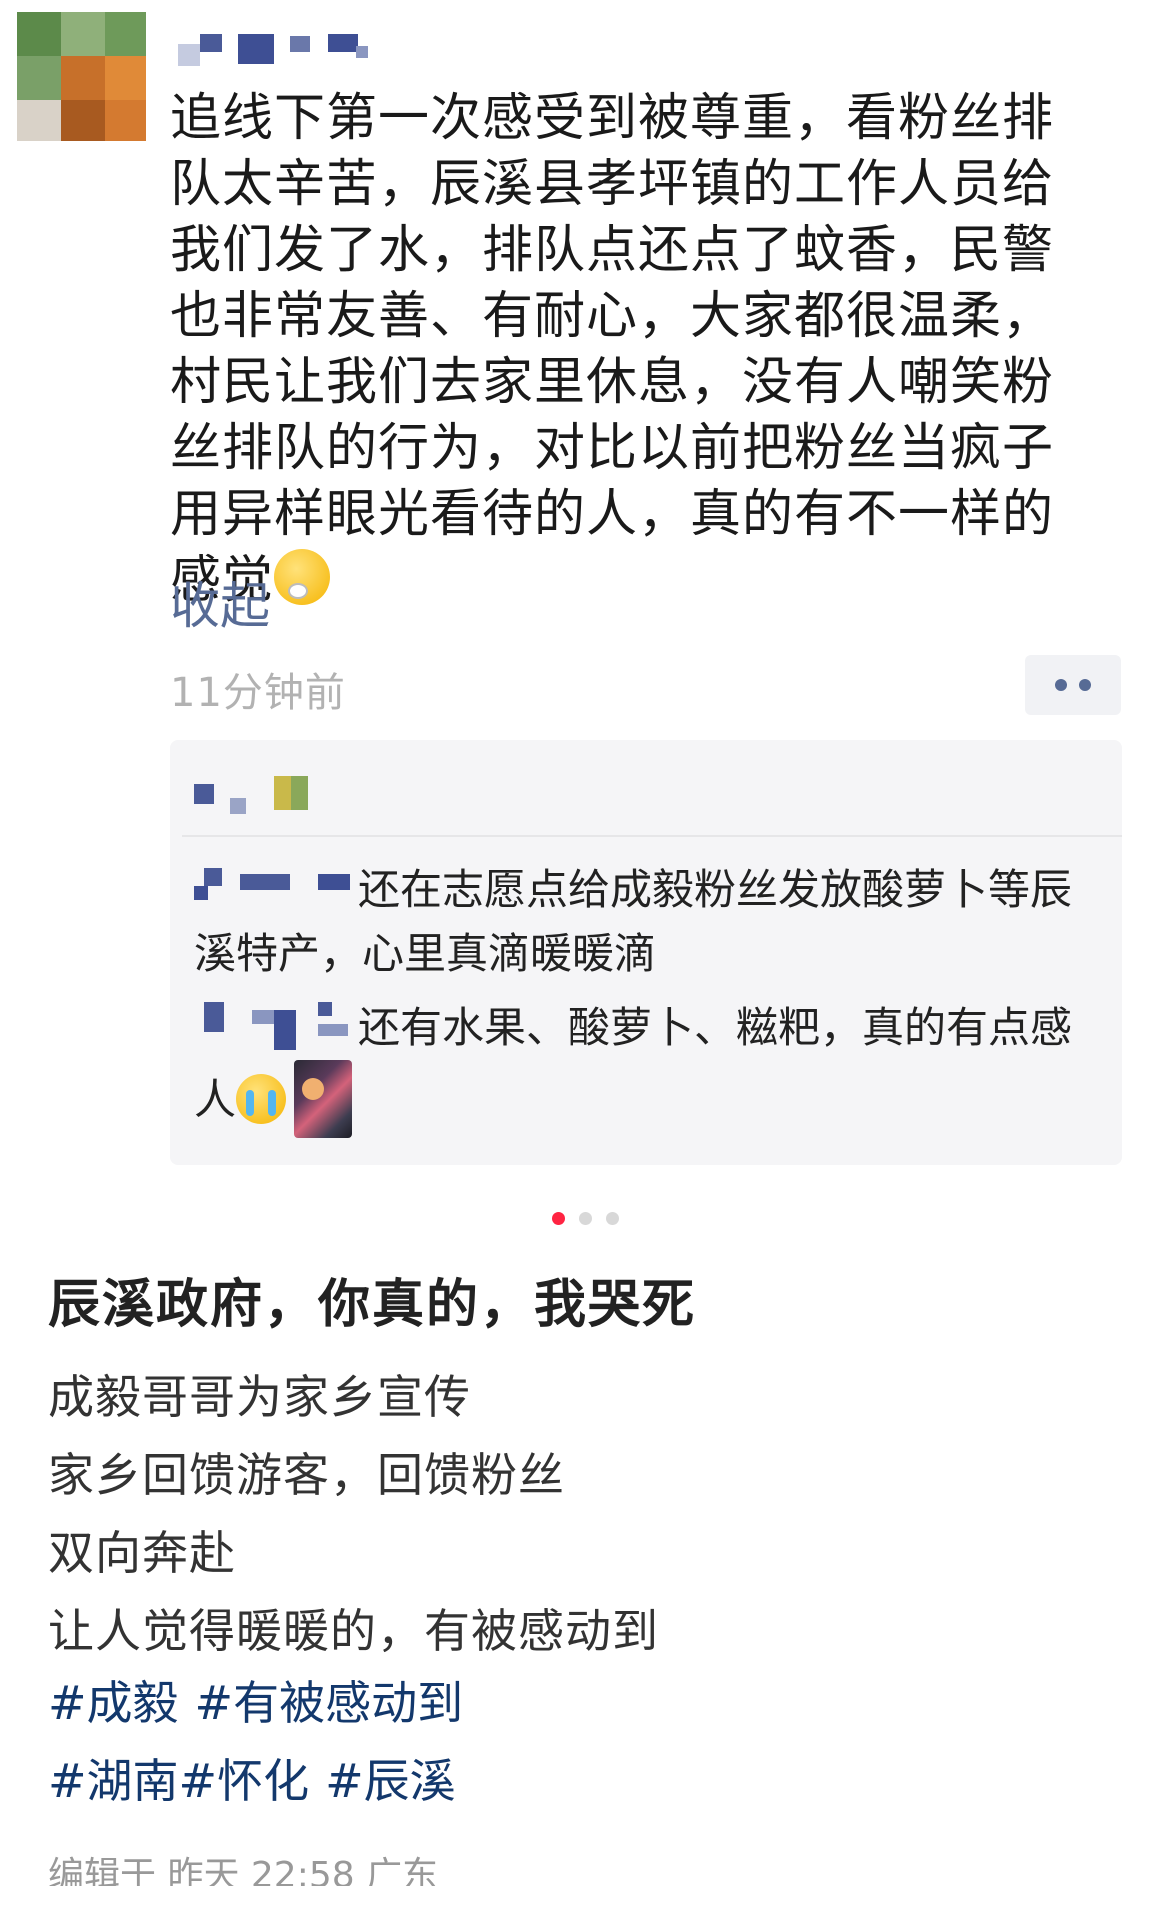  What do you see at coordinates (353, 1514) in the screenshot?
I see `note-body: 成毅哥哥为家乡宣传 家乡回馈游客，回馈粉丝 双向奔赴 让人觉得暖暖的，有被感动到` at bounding box center [353, 1514].